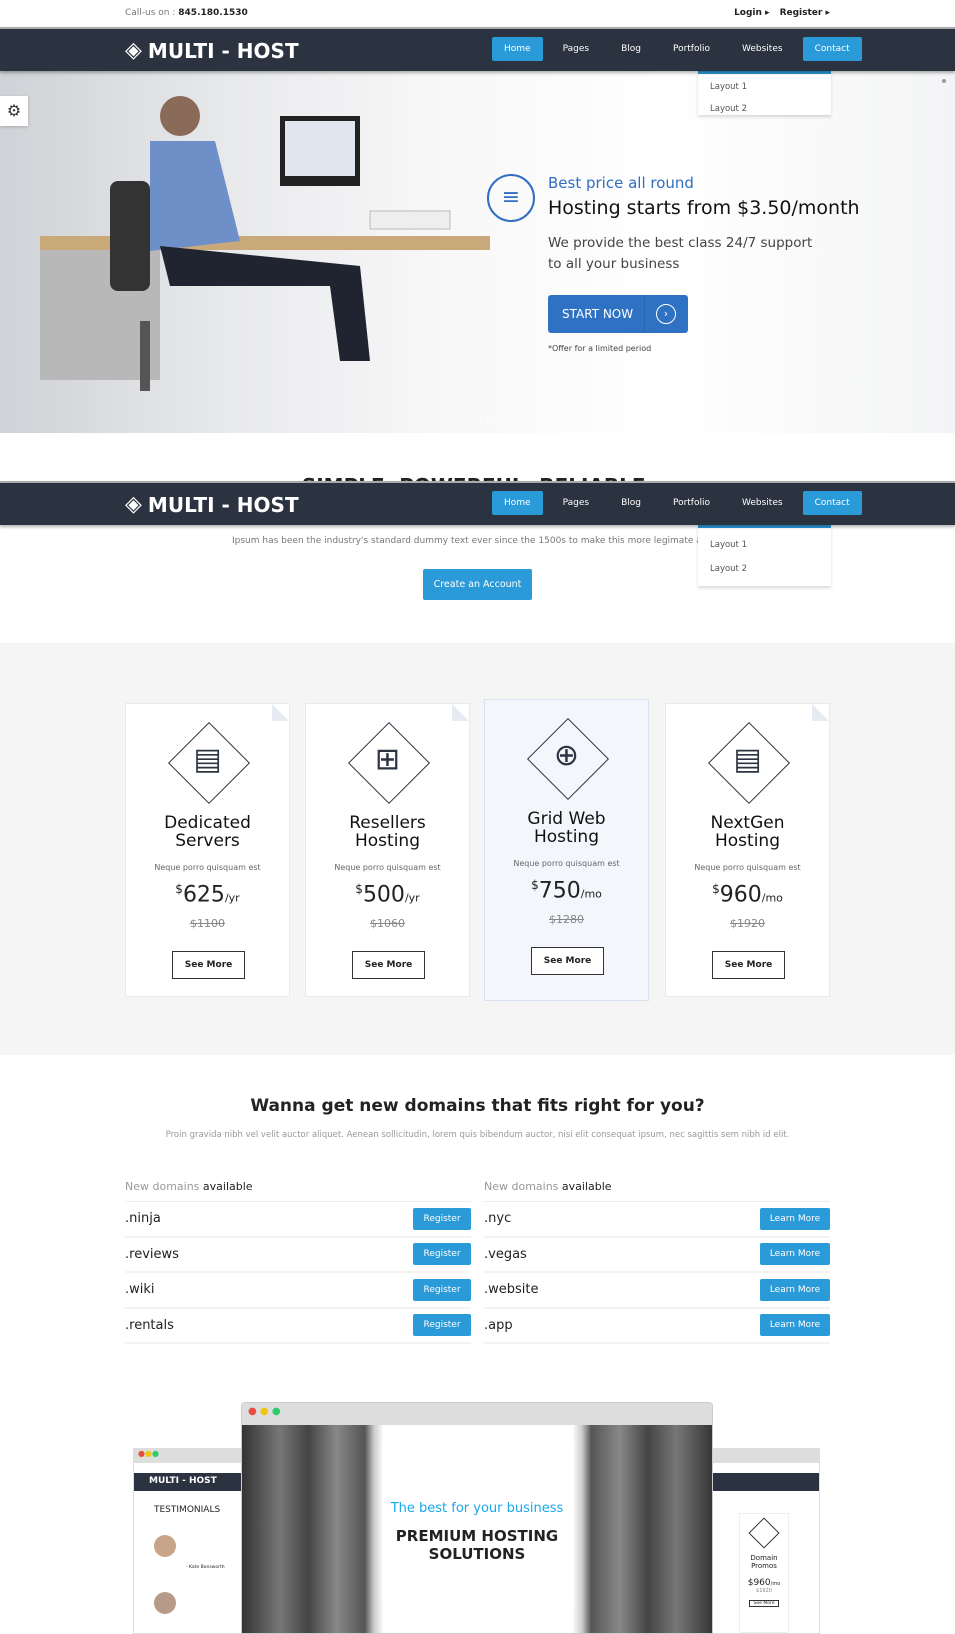  What do you see at coordinates (566, 891) in the screenshot?
I see `plan-price: $750/mo` at bounding box center [566, 891].